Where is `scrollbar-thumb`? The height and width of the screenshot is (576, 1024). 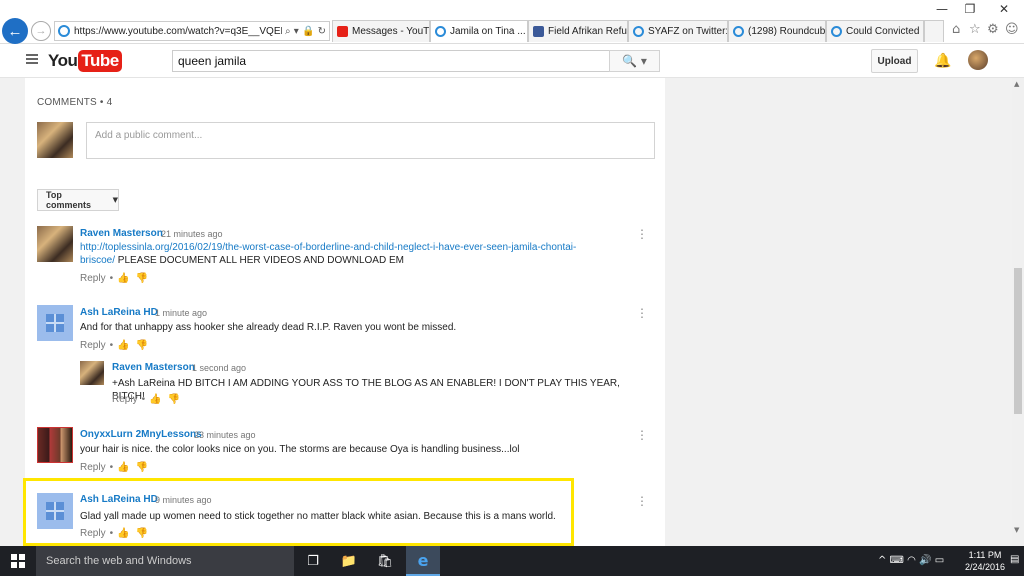
scrollbar-thumb is located at coordinates (1018, 341).